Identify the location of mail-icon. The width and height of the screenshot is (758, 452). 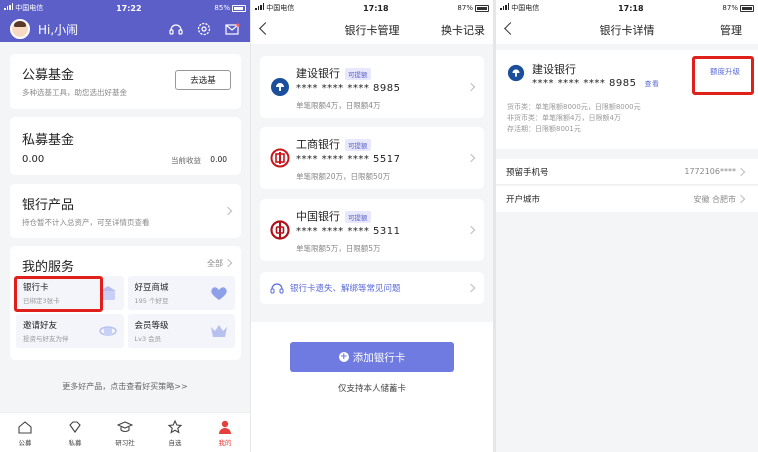
(232, 29).